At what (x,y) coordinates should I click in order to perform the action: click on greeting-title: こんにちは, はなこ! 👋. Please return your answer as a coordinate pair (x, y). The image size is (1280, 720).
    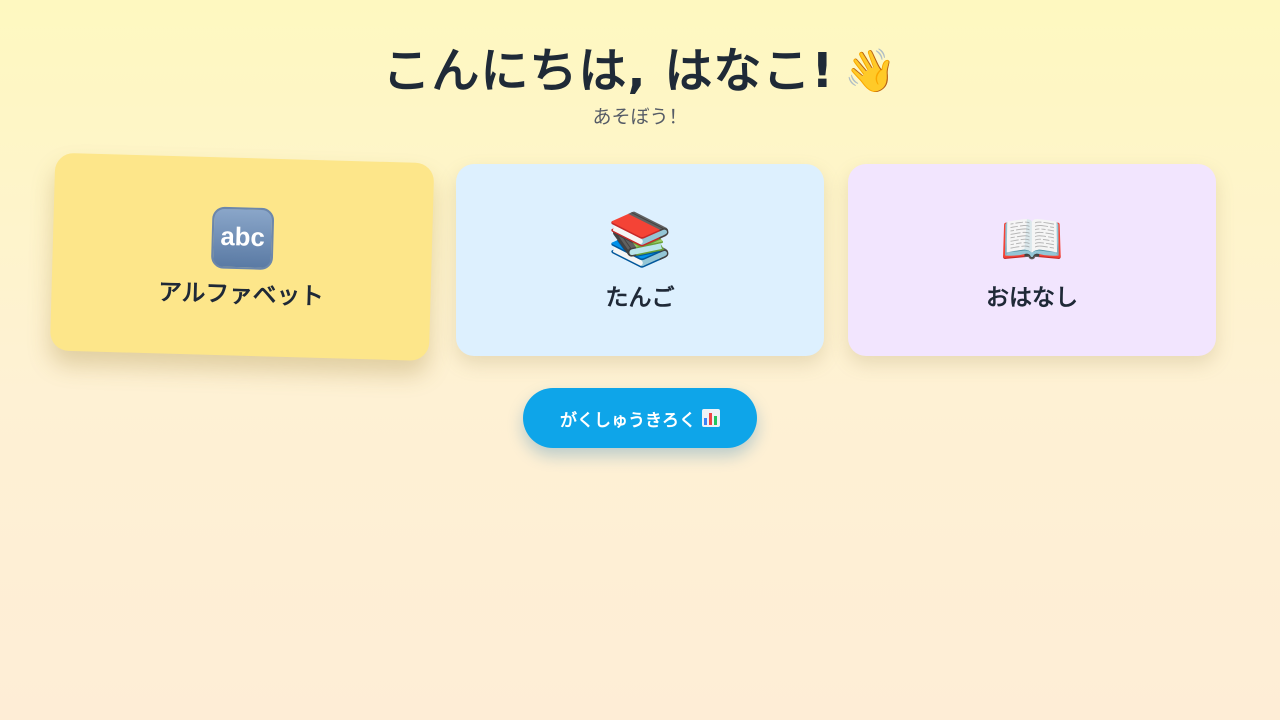
    Looking at the image, I should click on (639, 71).